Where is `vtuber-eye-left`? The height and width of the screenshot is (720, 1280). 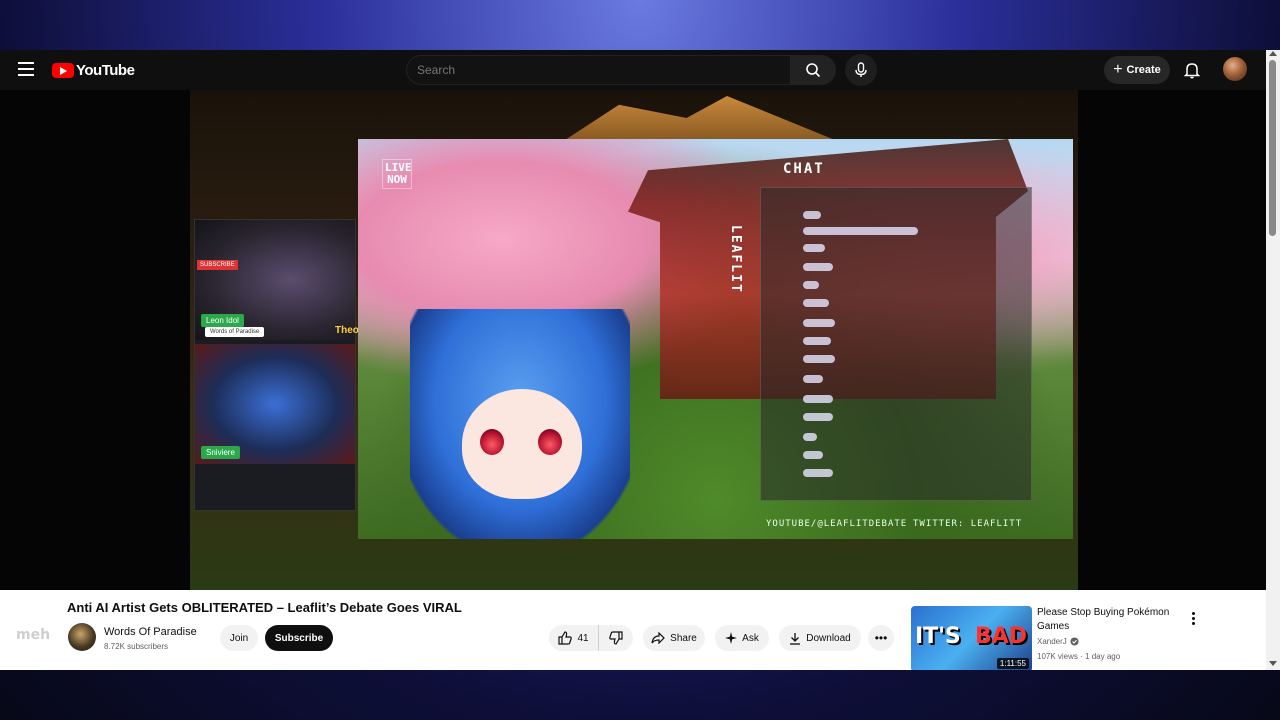 vtuber-eye-left is located at coordinates (492, 442).